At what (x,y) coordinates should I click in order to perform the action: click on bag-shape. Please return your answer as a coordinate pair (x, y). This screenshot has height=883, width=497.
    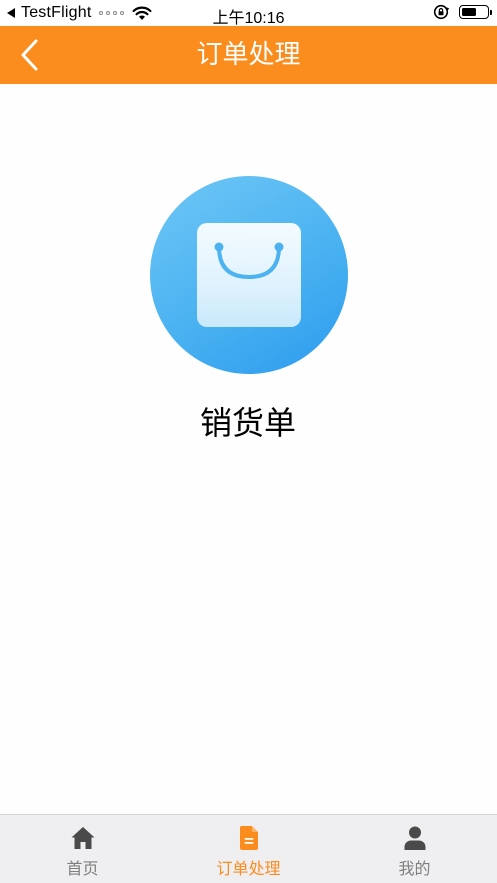
    Looking at the image, I should click on (249, 275).